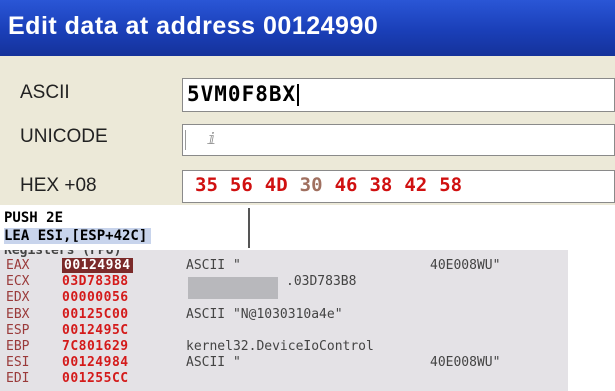 This screenshot has height=391, width=615. What do you see at coordinates (64, 136) in the screenshot?
I see `unicode-label: UNICODE` at bounding box center [64, 136].